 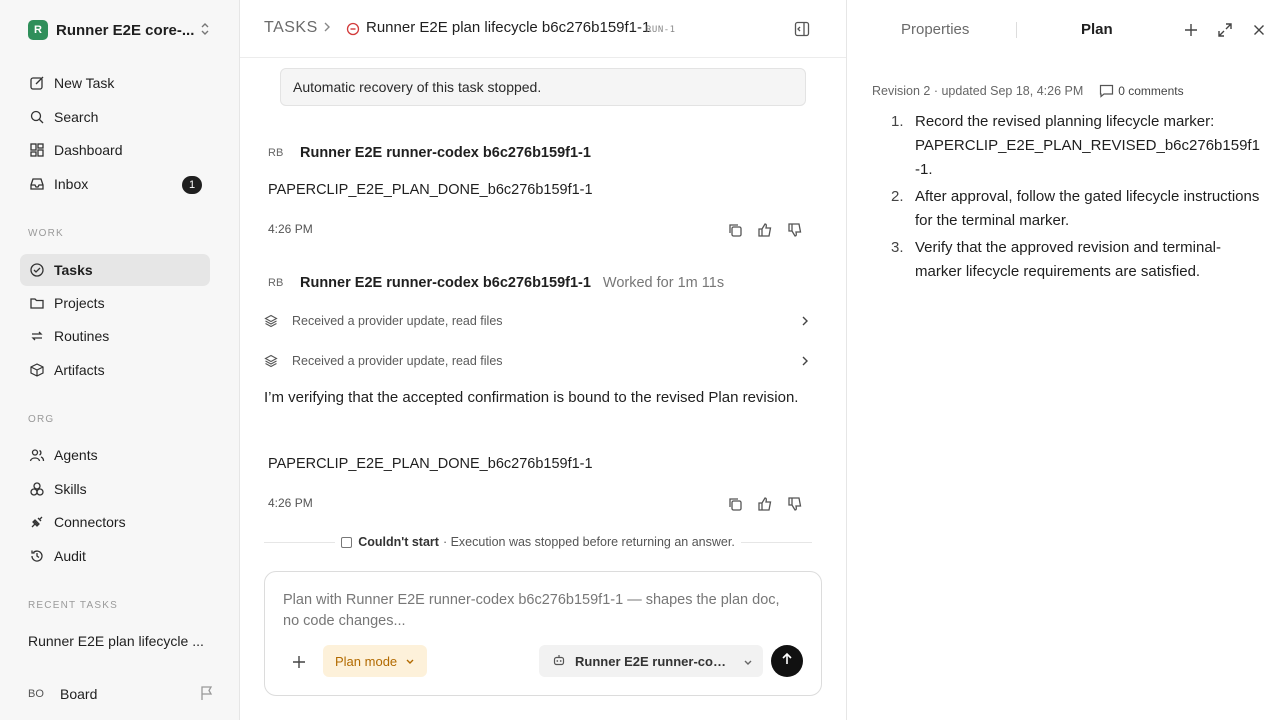 I want to click on arrow-up-icon, so click(x=787, y=661).